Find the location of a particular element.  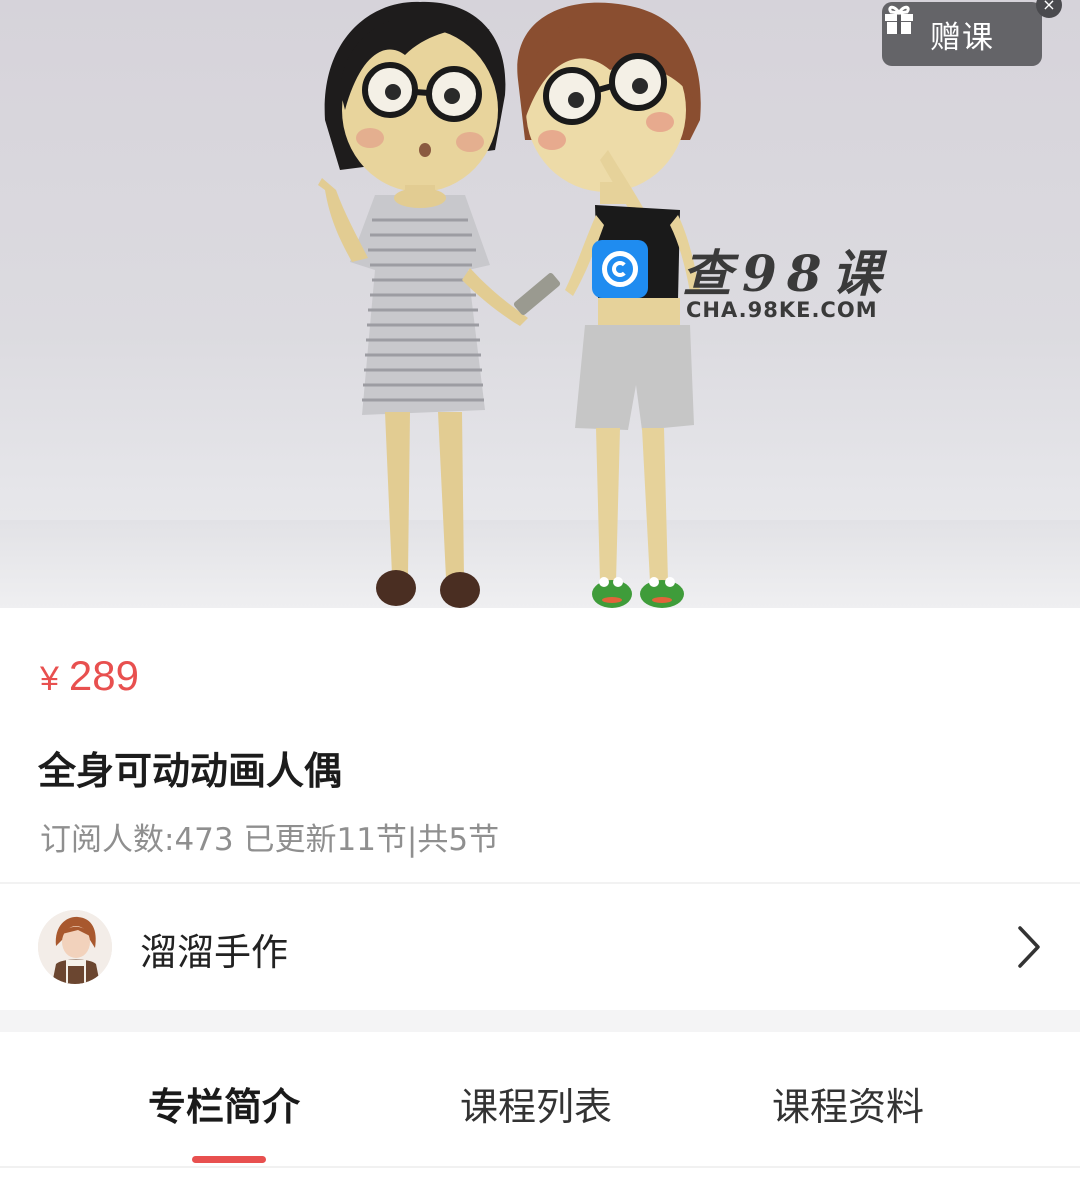

avatar is located at coordinates (75, 947).